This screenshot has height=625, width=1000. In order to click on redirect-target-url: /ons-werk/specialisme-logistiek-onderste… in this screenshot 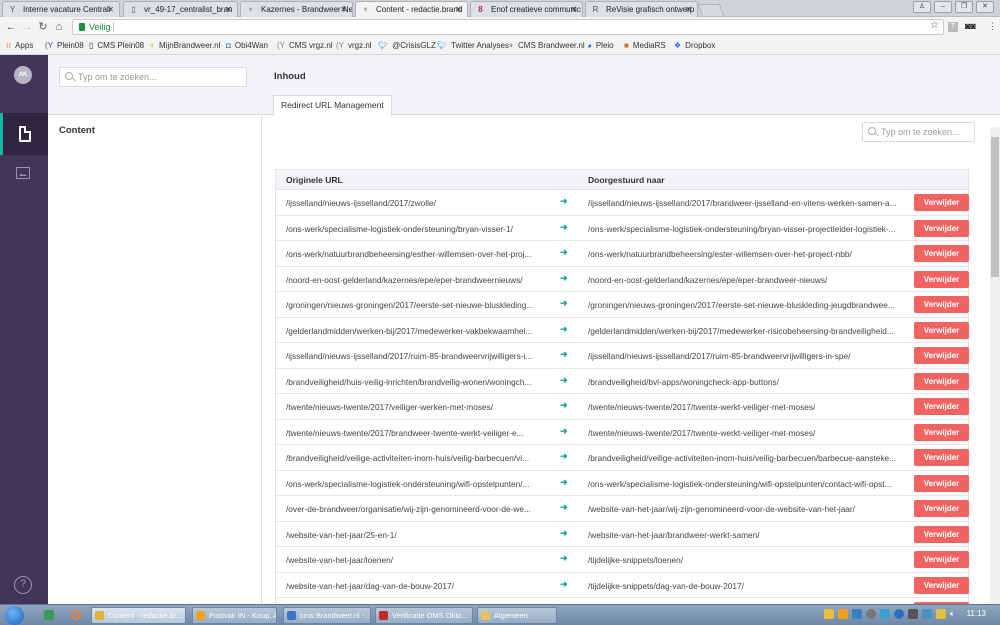, I will do `click(742, 228)`.